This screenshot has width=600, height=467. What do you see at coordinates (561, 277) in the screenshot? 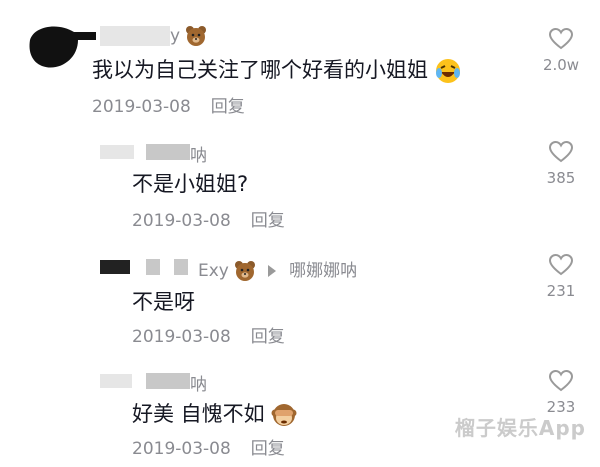
I see `like-button: 231` at bounding box center [561, 277].